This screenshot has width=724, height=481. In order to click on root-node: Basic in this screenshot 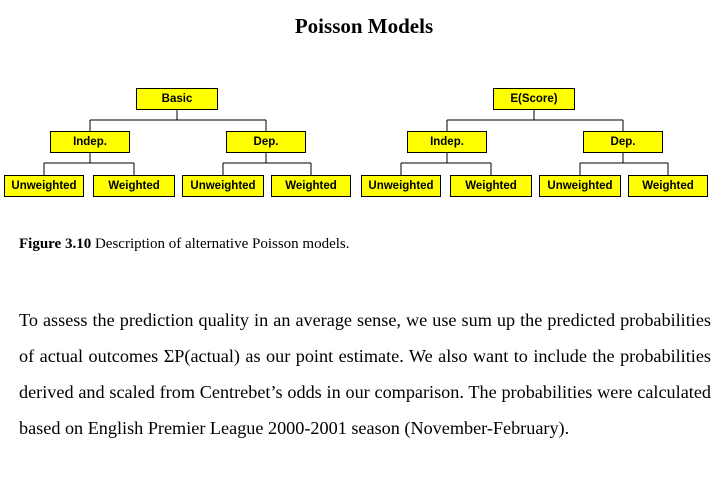, I will do `click(177, 99)`.